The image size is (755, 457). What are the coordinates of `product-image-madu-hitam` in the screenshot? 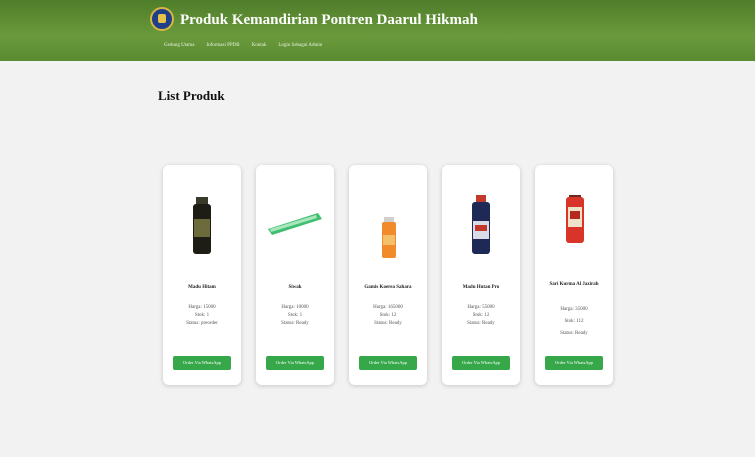 It's located at (202, 225).